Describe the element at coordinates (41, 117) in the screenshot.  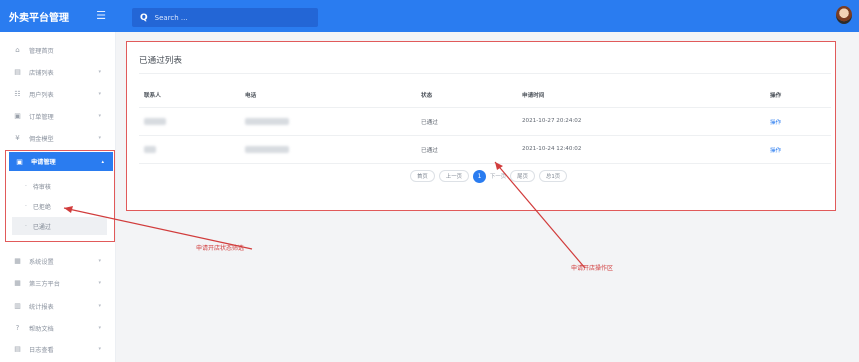
I see `sidebar-item-label: 订单管理` at that location.